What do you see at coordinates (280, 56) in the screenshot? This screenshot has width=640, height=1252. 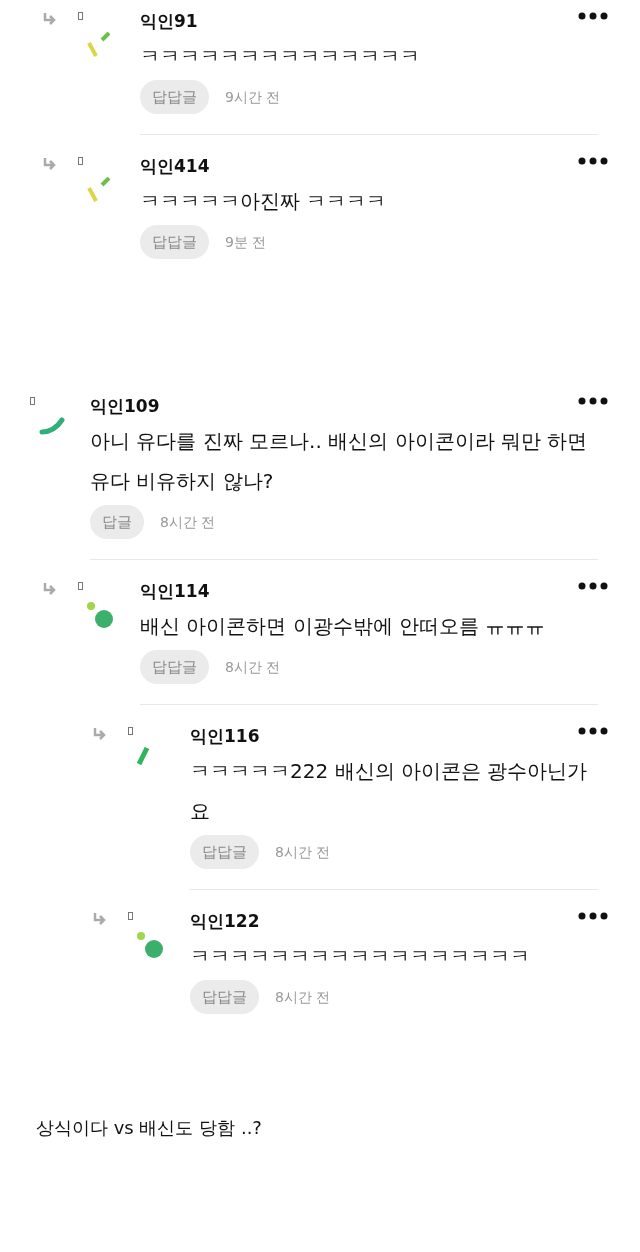 I see `comment-text: ㅋㅋㅋㅋㅋㅋㅋㅋㅋㅋㅋㅋㅋㅋ` at bounding box center [280, 56].